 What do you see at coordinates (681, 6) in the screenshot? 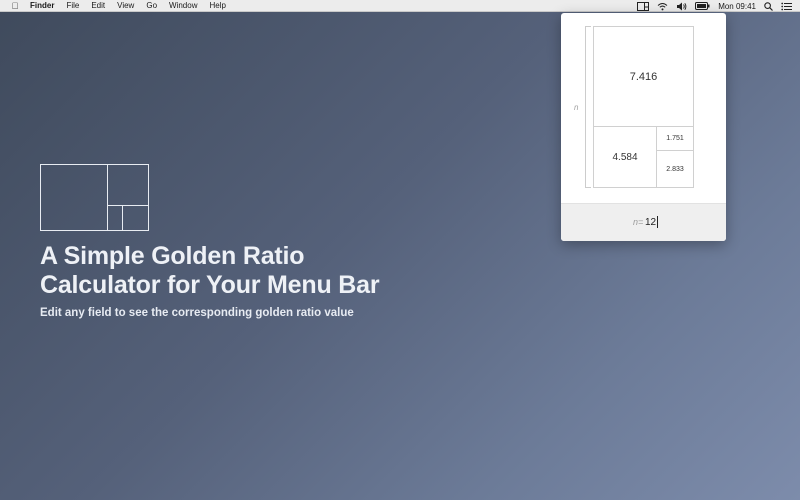
I see `volume-icon` at bounding box center [681, 6].